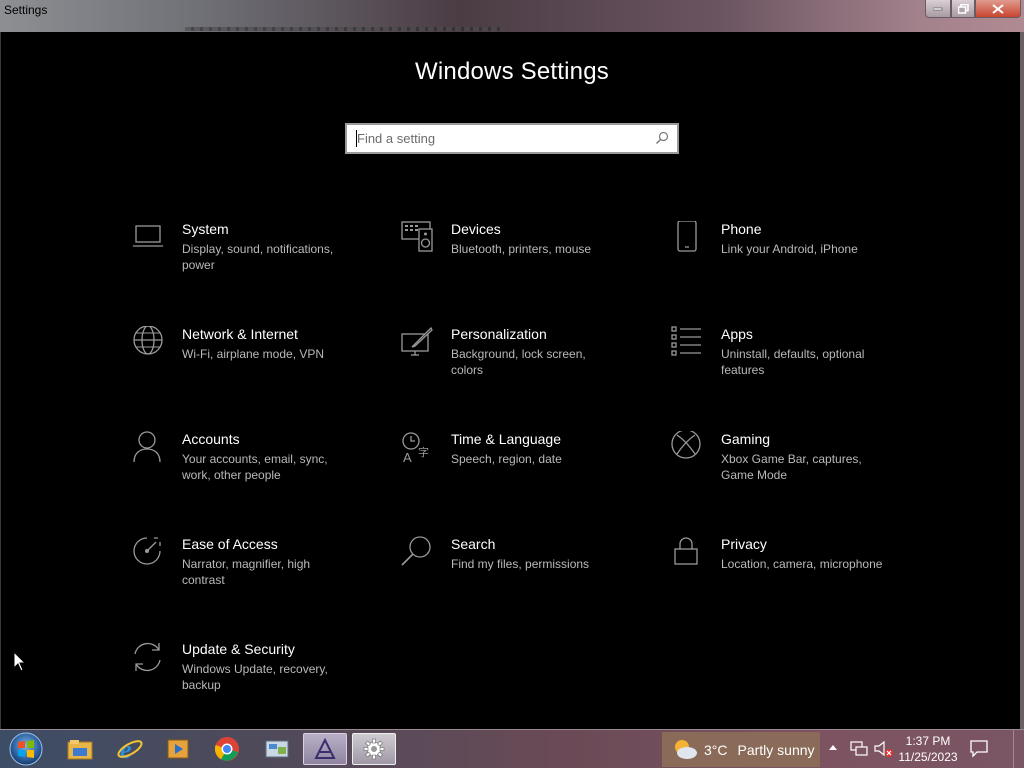  I want to click on time-language-icon: A 字, so click(415, 448).